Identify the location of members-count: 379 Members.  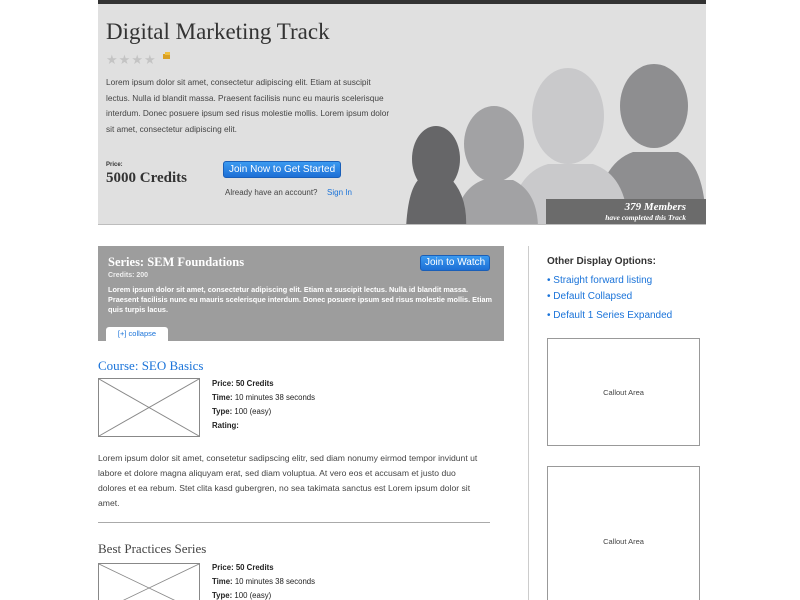
(655, 207).